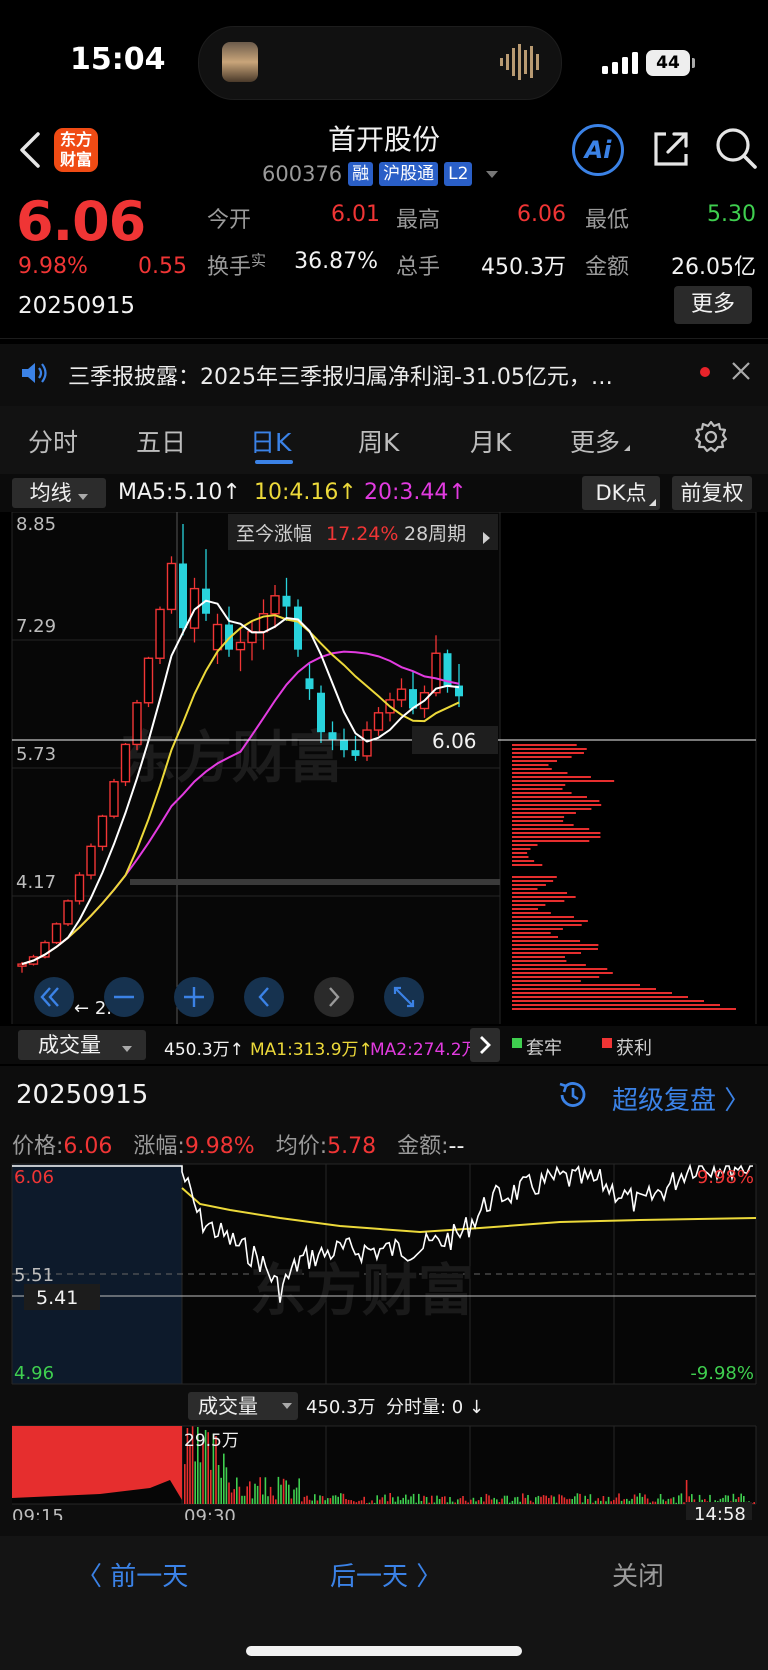 This screenshot has height=1670, width=768. Describe the element at coordinates (162, 266) in the screenshot. I see `change-amount: 0.55` at that location.